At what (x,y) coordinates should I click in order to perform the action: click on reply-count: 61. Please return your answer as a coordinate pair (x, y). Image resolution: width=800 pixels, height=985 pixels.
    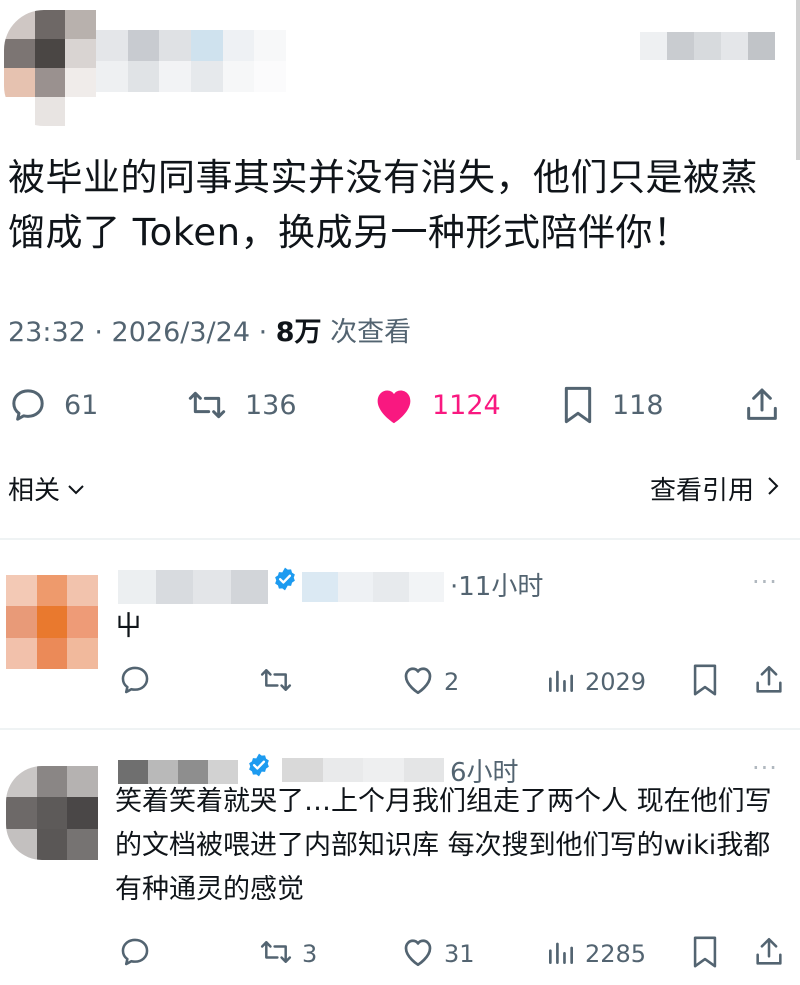
    Looking at the image, I should click on (81, 405).